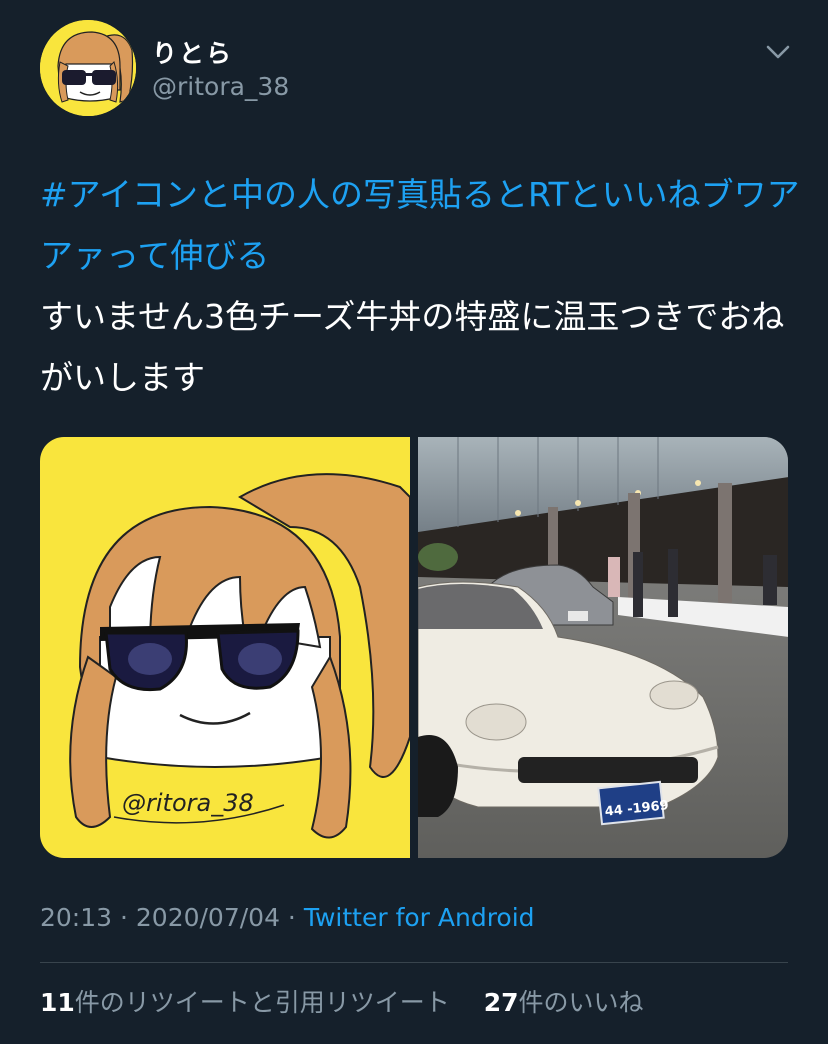 The image size is (828, 1044). I want to click on avatar, so click(88, 68).